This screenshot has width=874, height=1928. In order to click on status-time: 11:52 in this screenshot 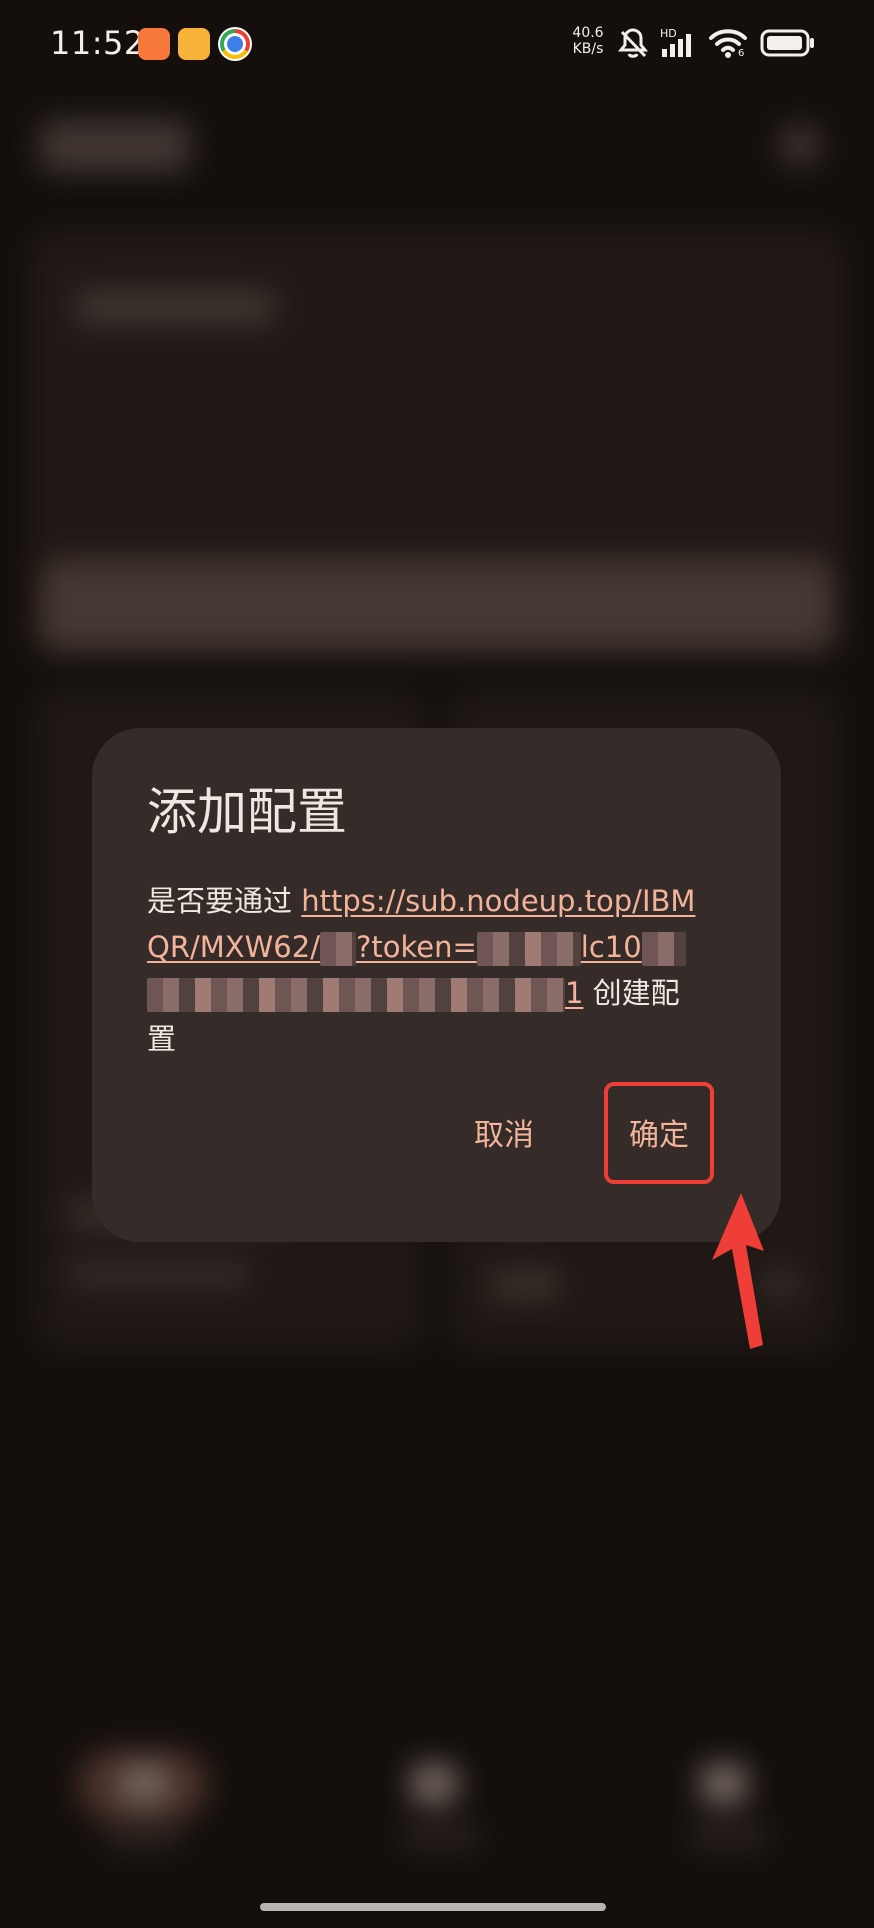, I will do `click(97, 43)`.